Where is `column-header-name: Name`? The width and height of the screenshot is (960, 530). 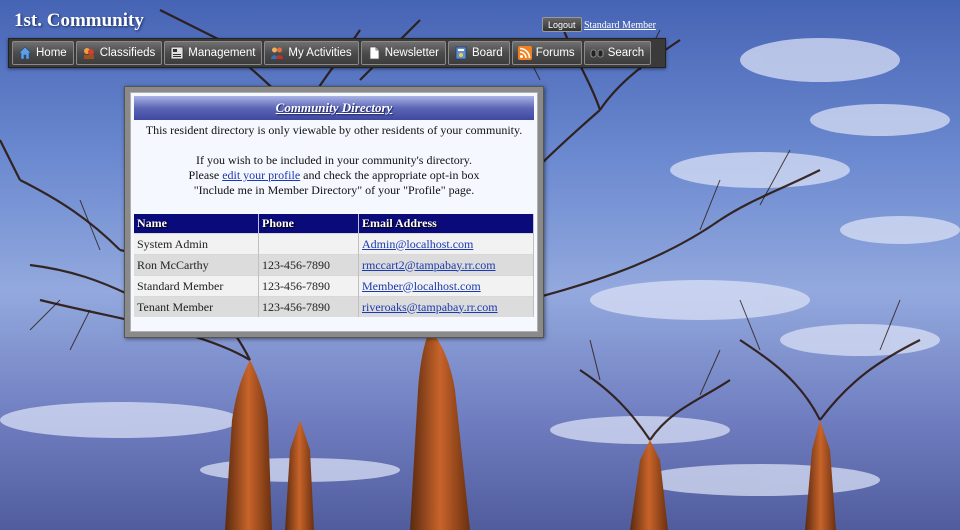 column-header-name: Name is located at coordinates (196, 224).